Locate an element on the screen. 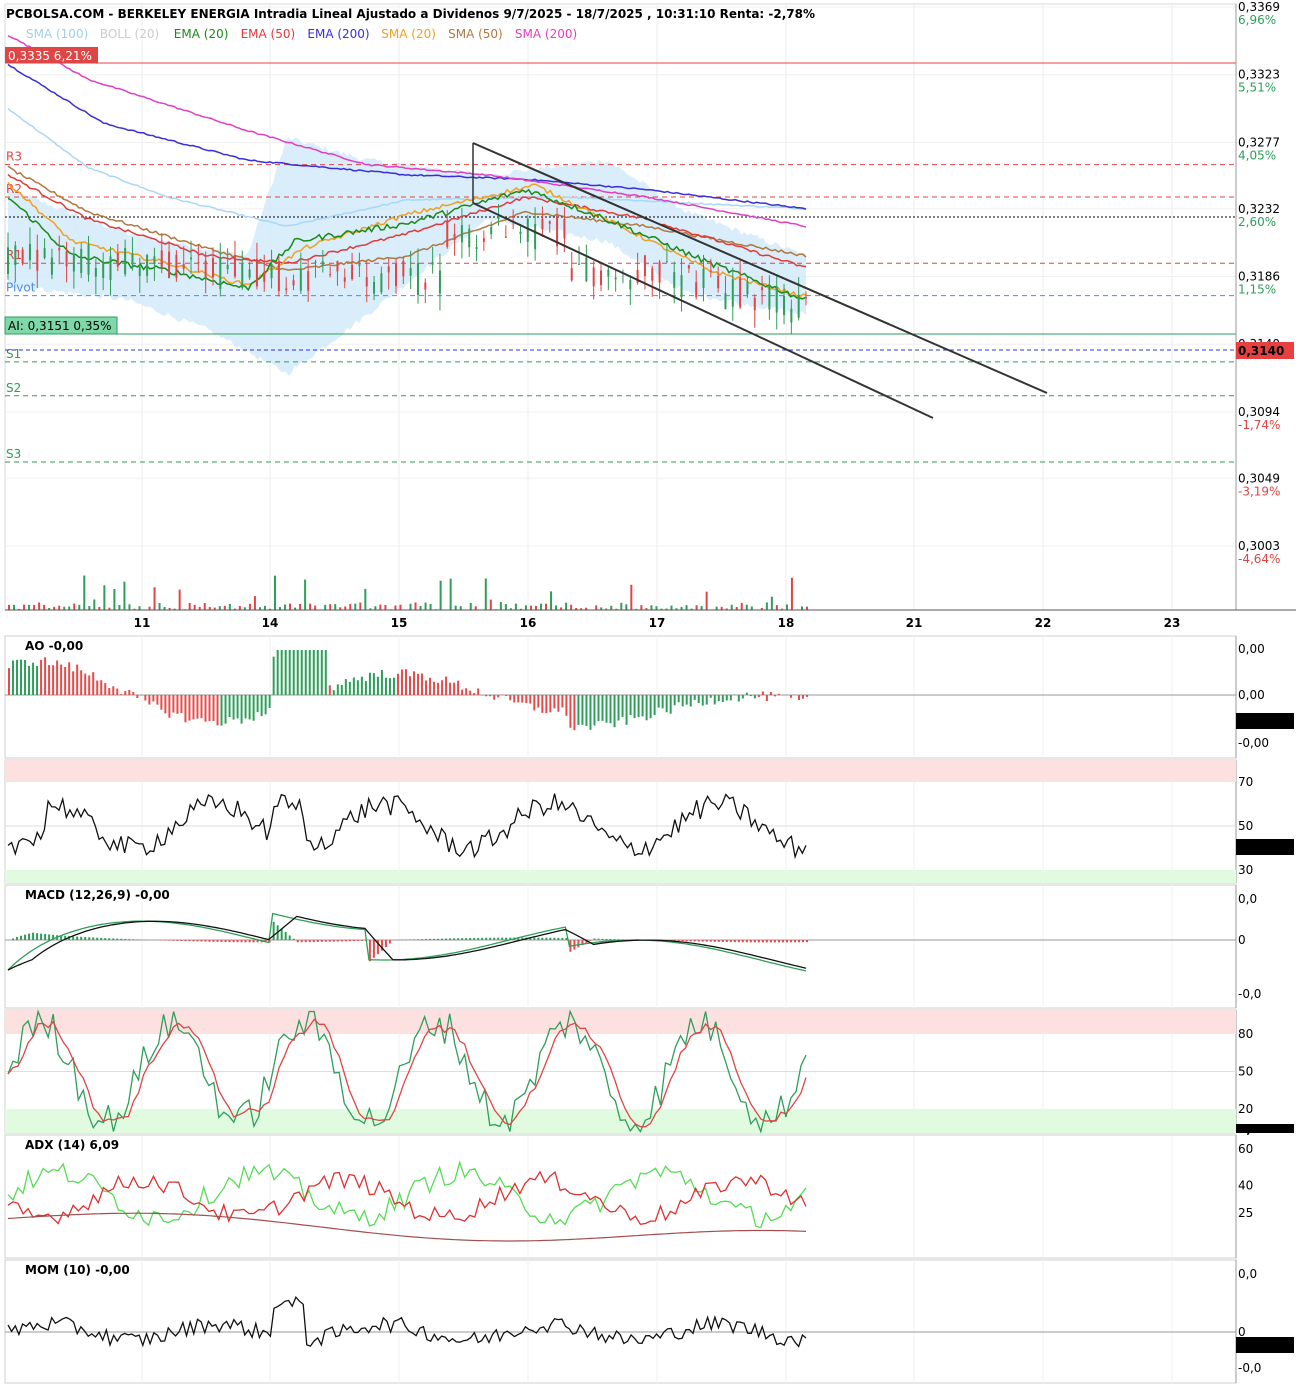 This screenshot has width=1301, height=1388. x-tick-17: 17 is located at coordinates (657, 623).